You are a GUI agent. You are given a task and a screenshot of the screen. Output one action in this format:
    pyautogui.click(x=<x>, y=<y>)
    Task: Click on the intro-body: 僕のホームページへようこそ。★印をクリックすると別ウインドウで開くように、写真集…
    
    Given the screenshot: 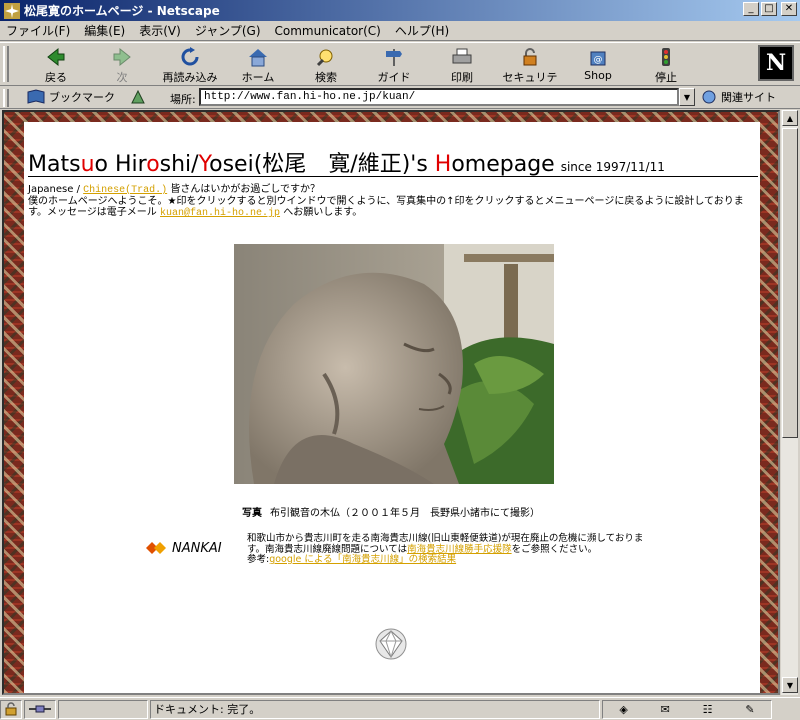 What is the action you would take?
    pyautogui.click(x=386, y=207)
    